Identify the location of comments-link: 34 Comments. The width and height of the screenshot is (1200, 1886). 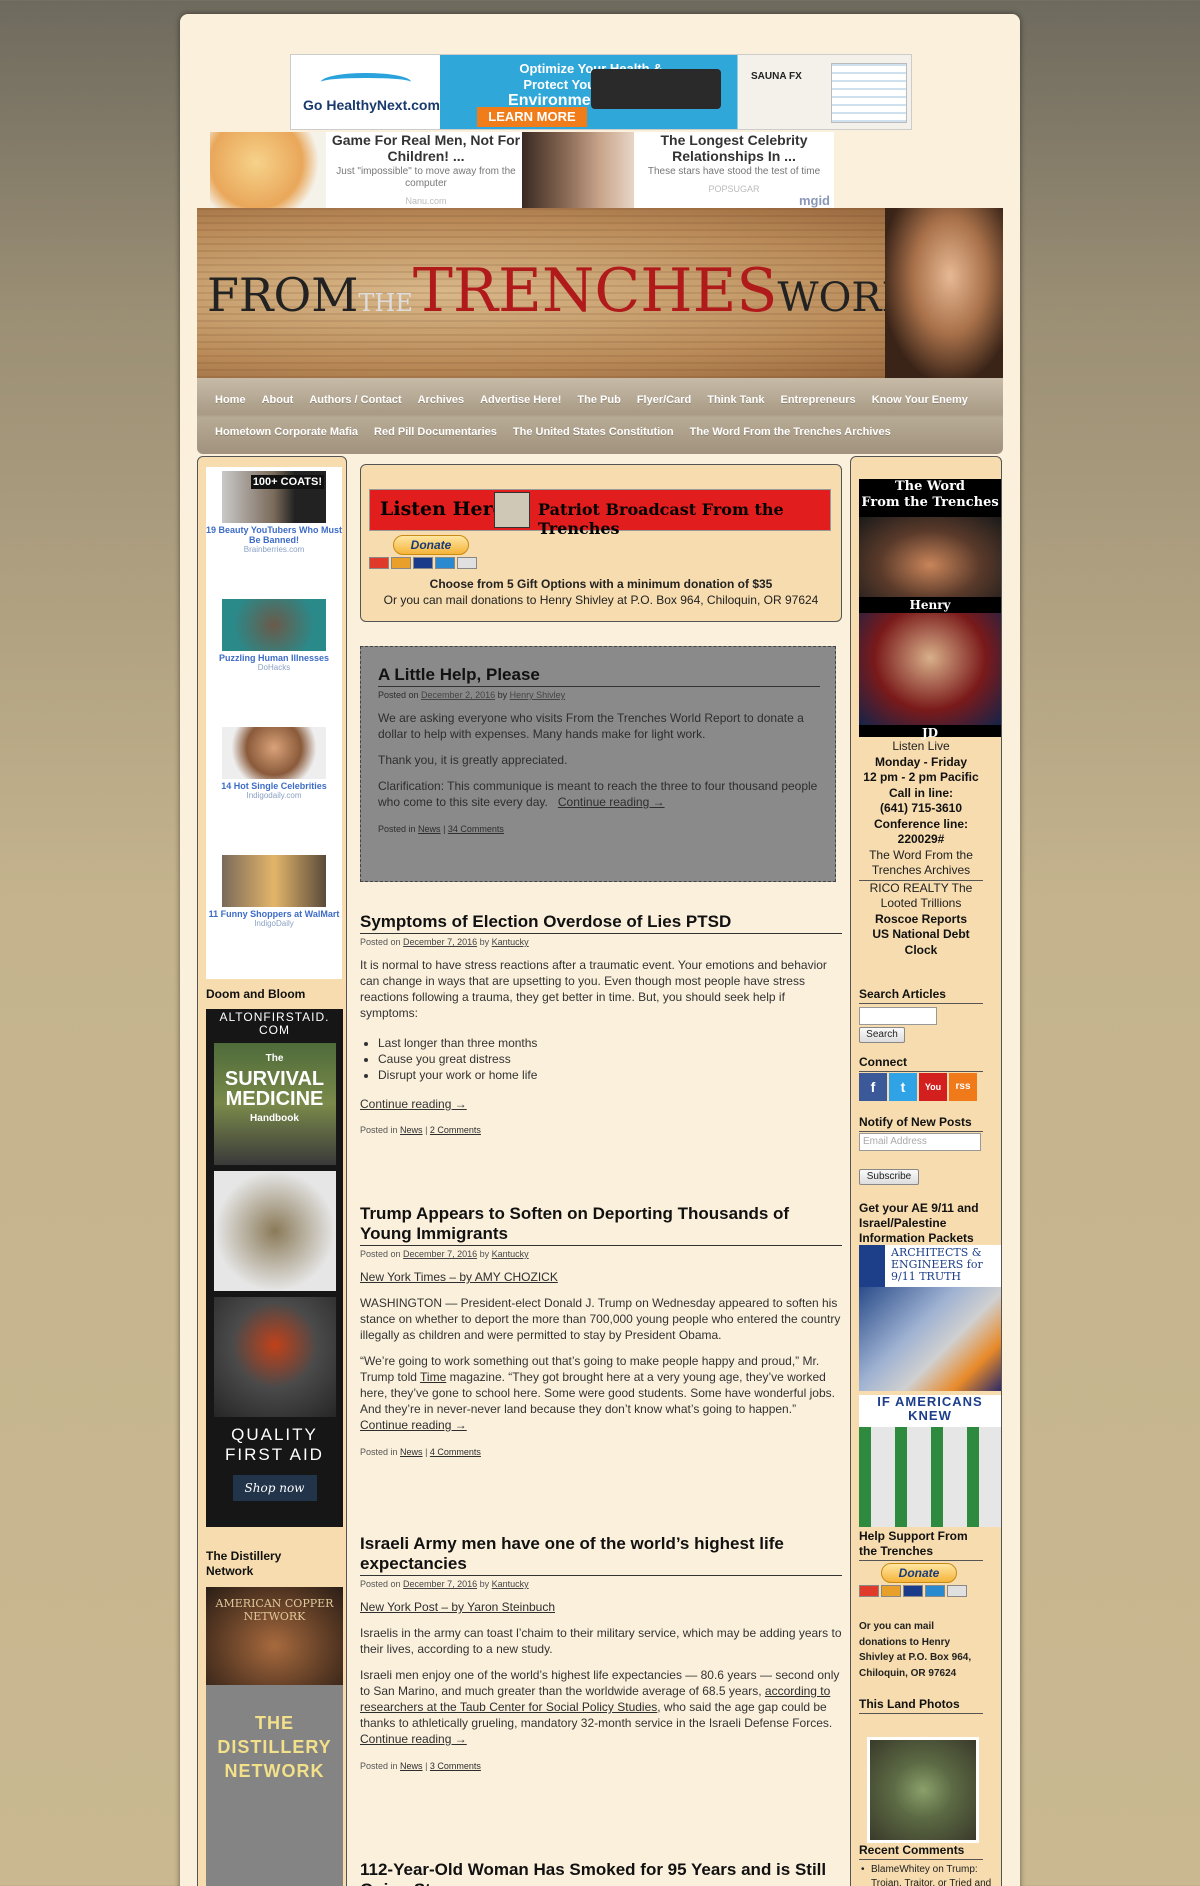
(476, 829).